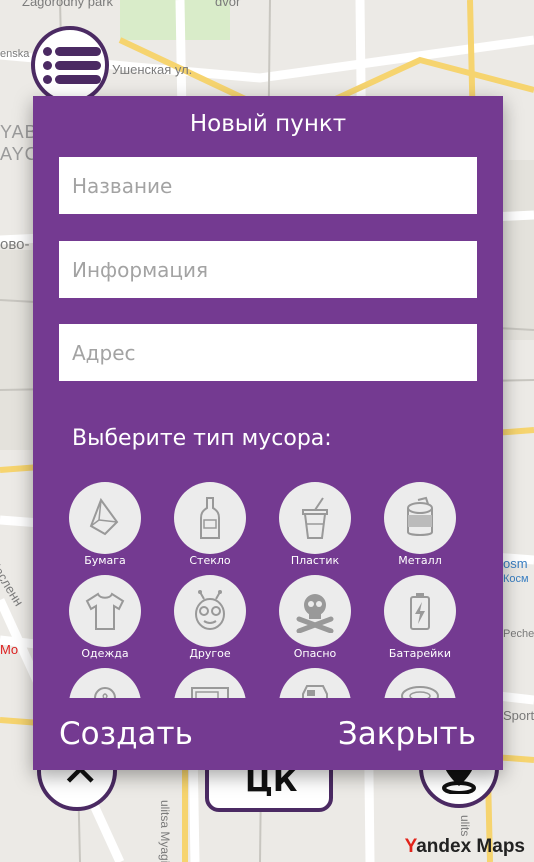 This screenshot has width=534, height=862. I want to click on waste-type-tires, so click(420, 679).